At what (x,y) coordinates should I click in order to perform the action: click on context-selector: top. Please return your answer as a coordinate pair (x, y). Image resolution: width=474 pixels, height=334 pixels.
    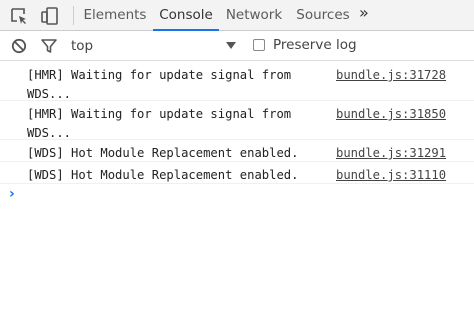
    Looking at the image, I should click on (82, 46).